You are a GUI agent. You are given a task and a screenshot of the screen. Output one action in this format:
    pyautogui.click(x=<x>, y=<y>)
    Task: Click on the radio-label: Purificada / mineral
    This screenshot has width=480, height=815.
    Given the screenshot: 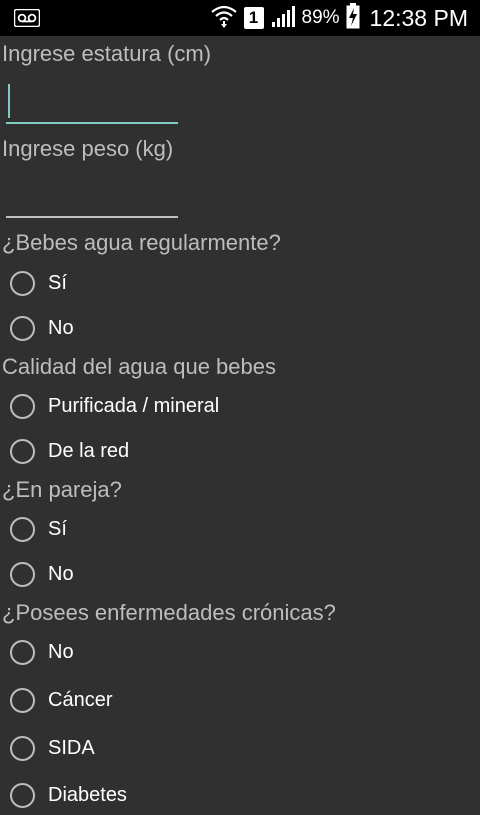 What is the action you would take?
    pyautogui.click(x=134, y=405)
    